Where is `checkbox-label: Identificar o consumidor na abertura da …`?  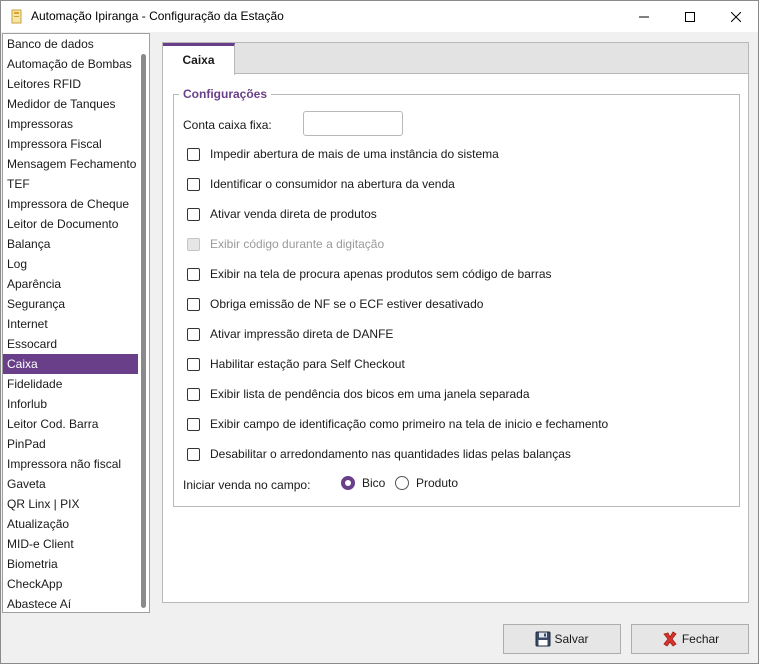
checkbox-label: Identificar o consumidor na abertura da … is located at coordinates (332, 184).